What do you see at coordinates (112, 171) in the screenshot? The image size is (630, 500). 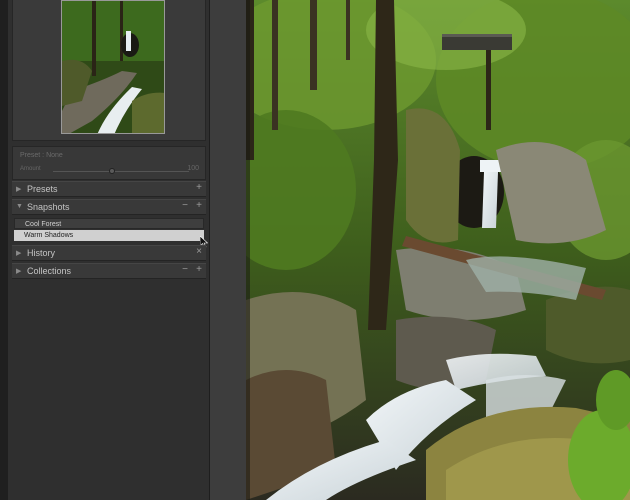 I see `amount-slider-thumb` at bounding box center [112, 171].